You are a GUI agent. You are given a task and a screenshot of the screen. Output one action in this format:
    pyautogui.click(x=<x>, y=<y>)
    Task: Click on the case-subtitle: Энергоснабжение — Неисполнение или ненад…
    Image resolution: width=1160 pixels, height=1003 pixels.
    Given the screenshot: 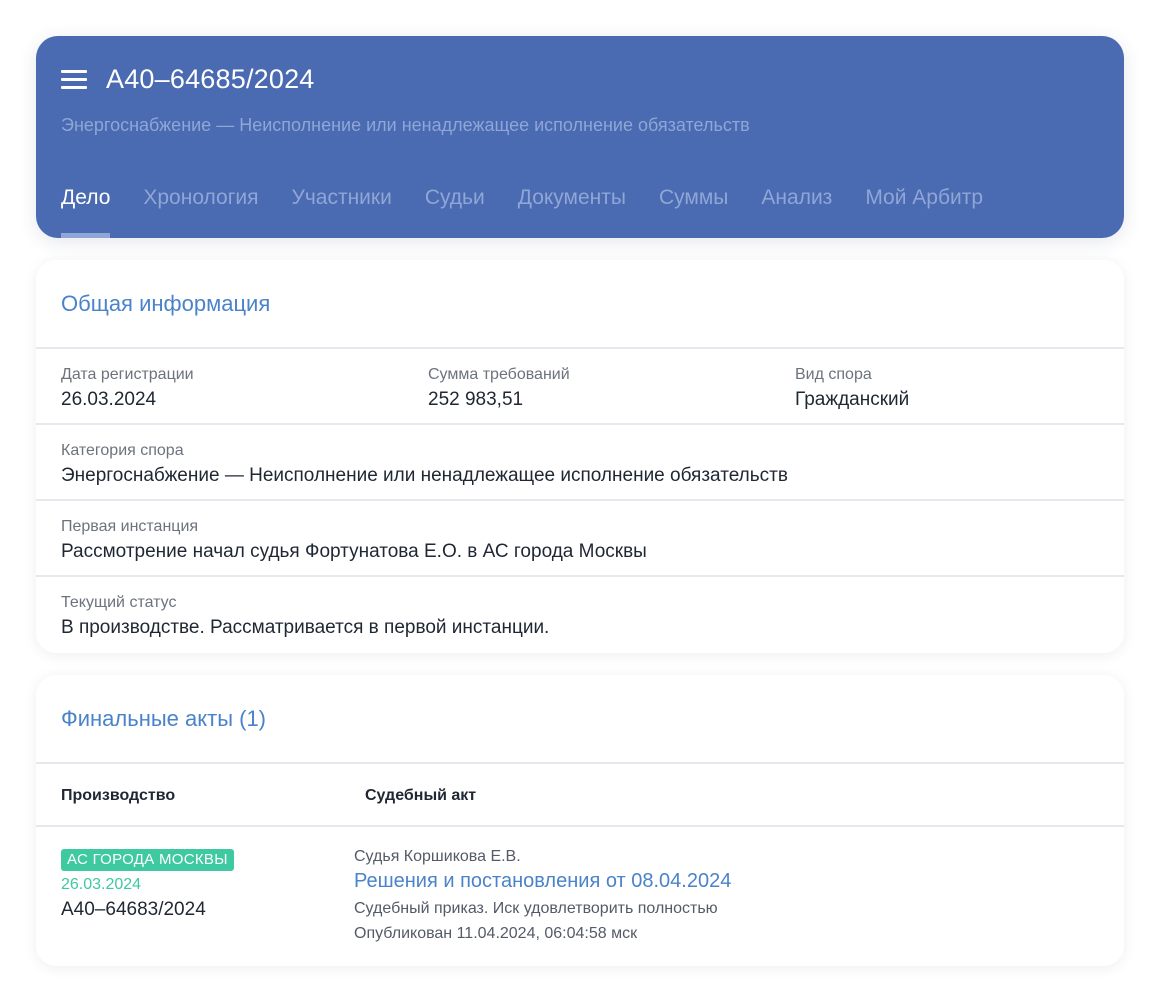 What is the action you would take?
    pyautogui.click(x=405, y=125)
    